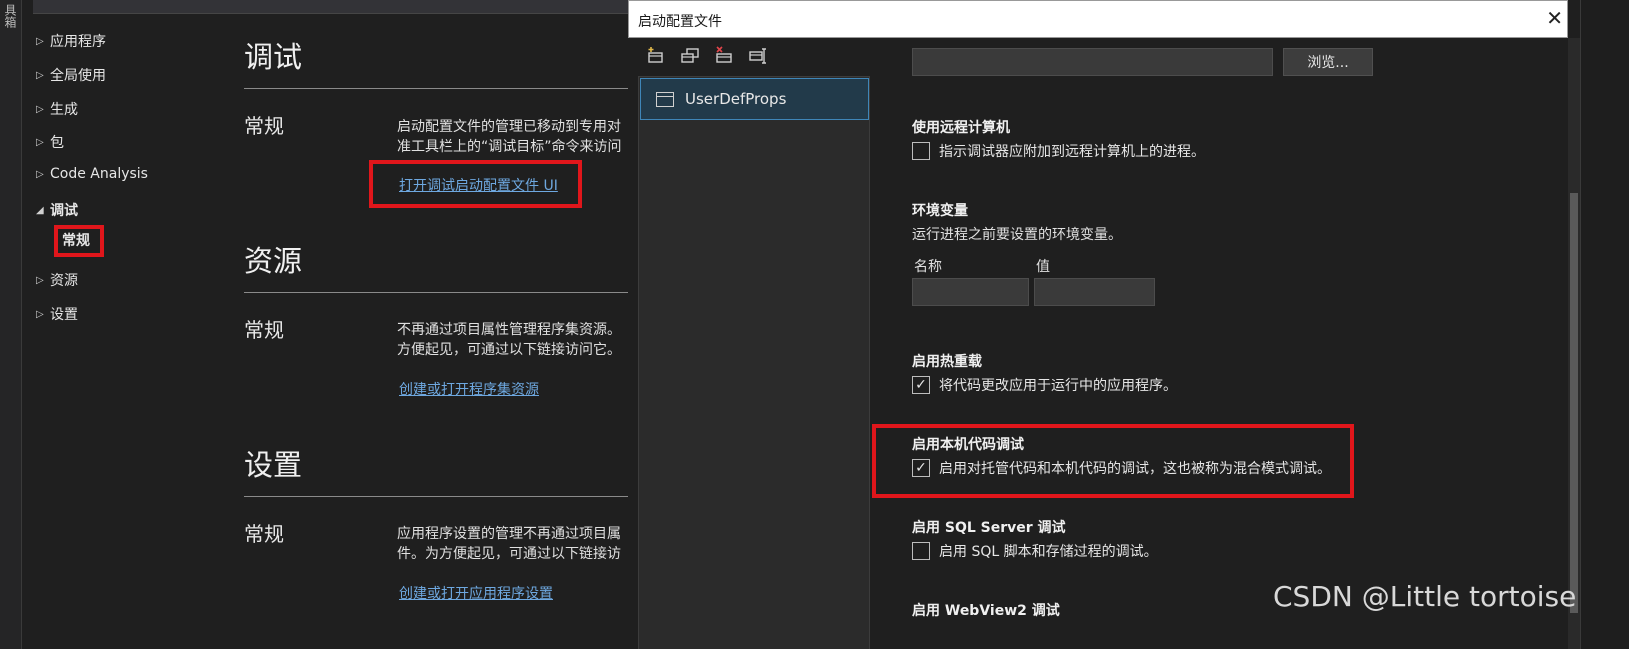  I want to click on nav-item-settings: ▷ 设置, so click(57, 314).